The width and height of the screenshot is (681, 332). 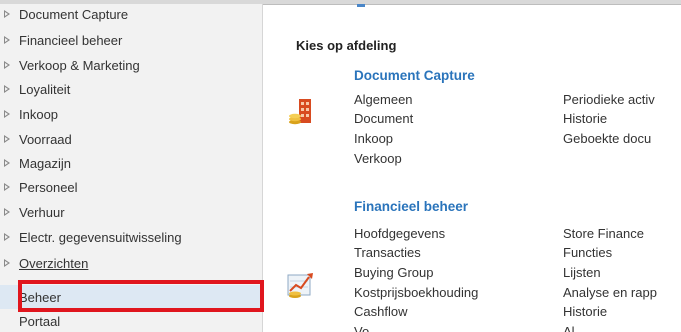 I want to click on link-verkoop: Verkoop, so click(x=378, y=158).